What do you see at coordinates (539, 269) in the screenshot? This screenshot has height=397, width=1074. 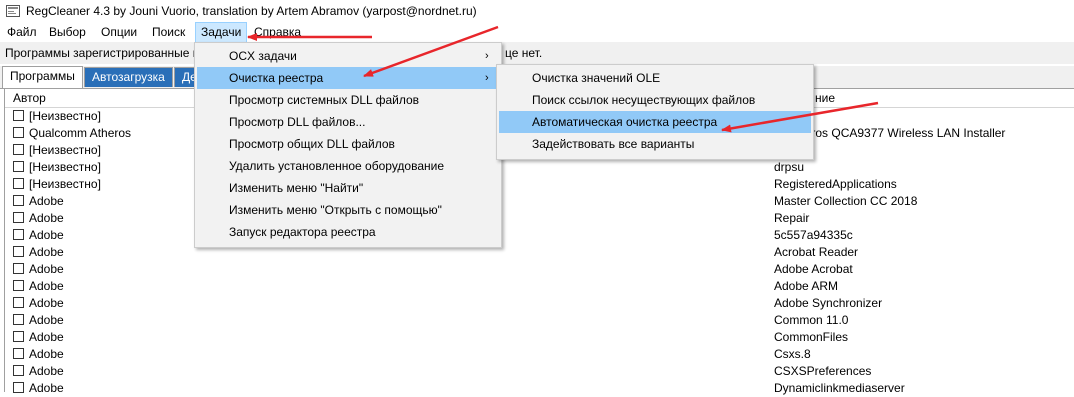 I see `table-row: Adobe Adobe Acrobat` at bounding box center [539, 269].